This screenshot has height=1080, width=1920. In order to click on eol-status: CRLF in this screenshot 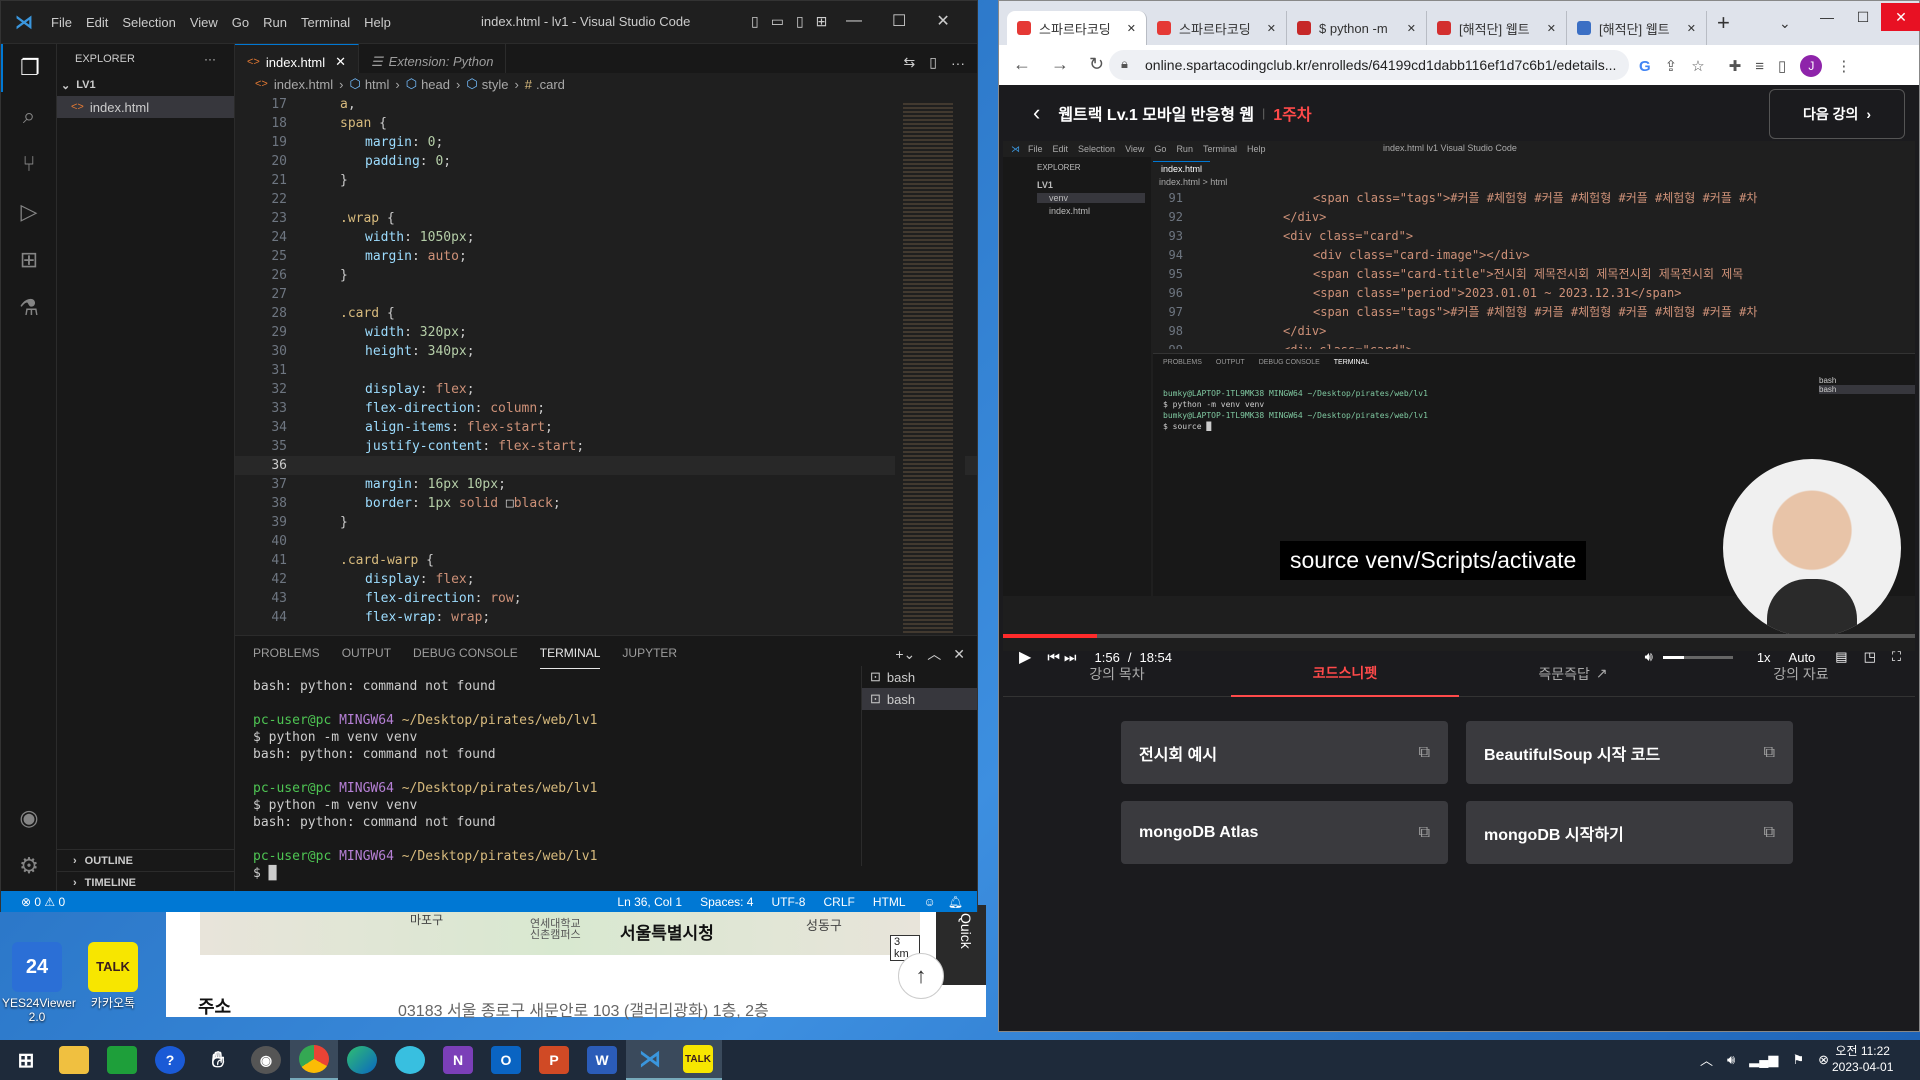, I will do `click(838, 902)`.